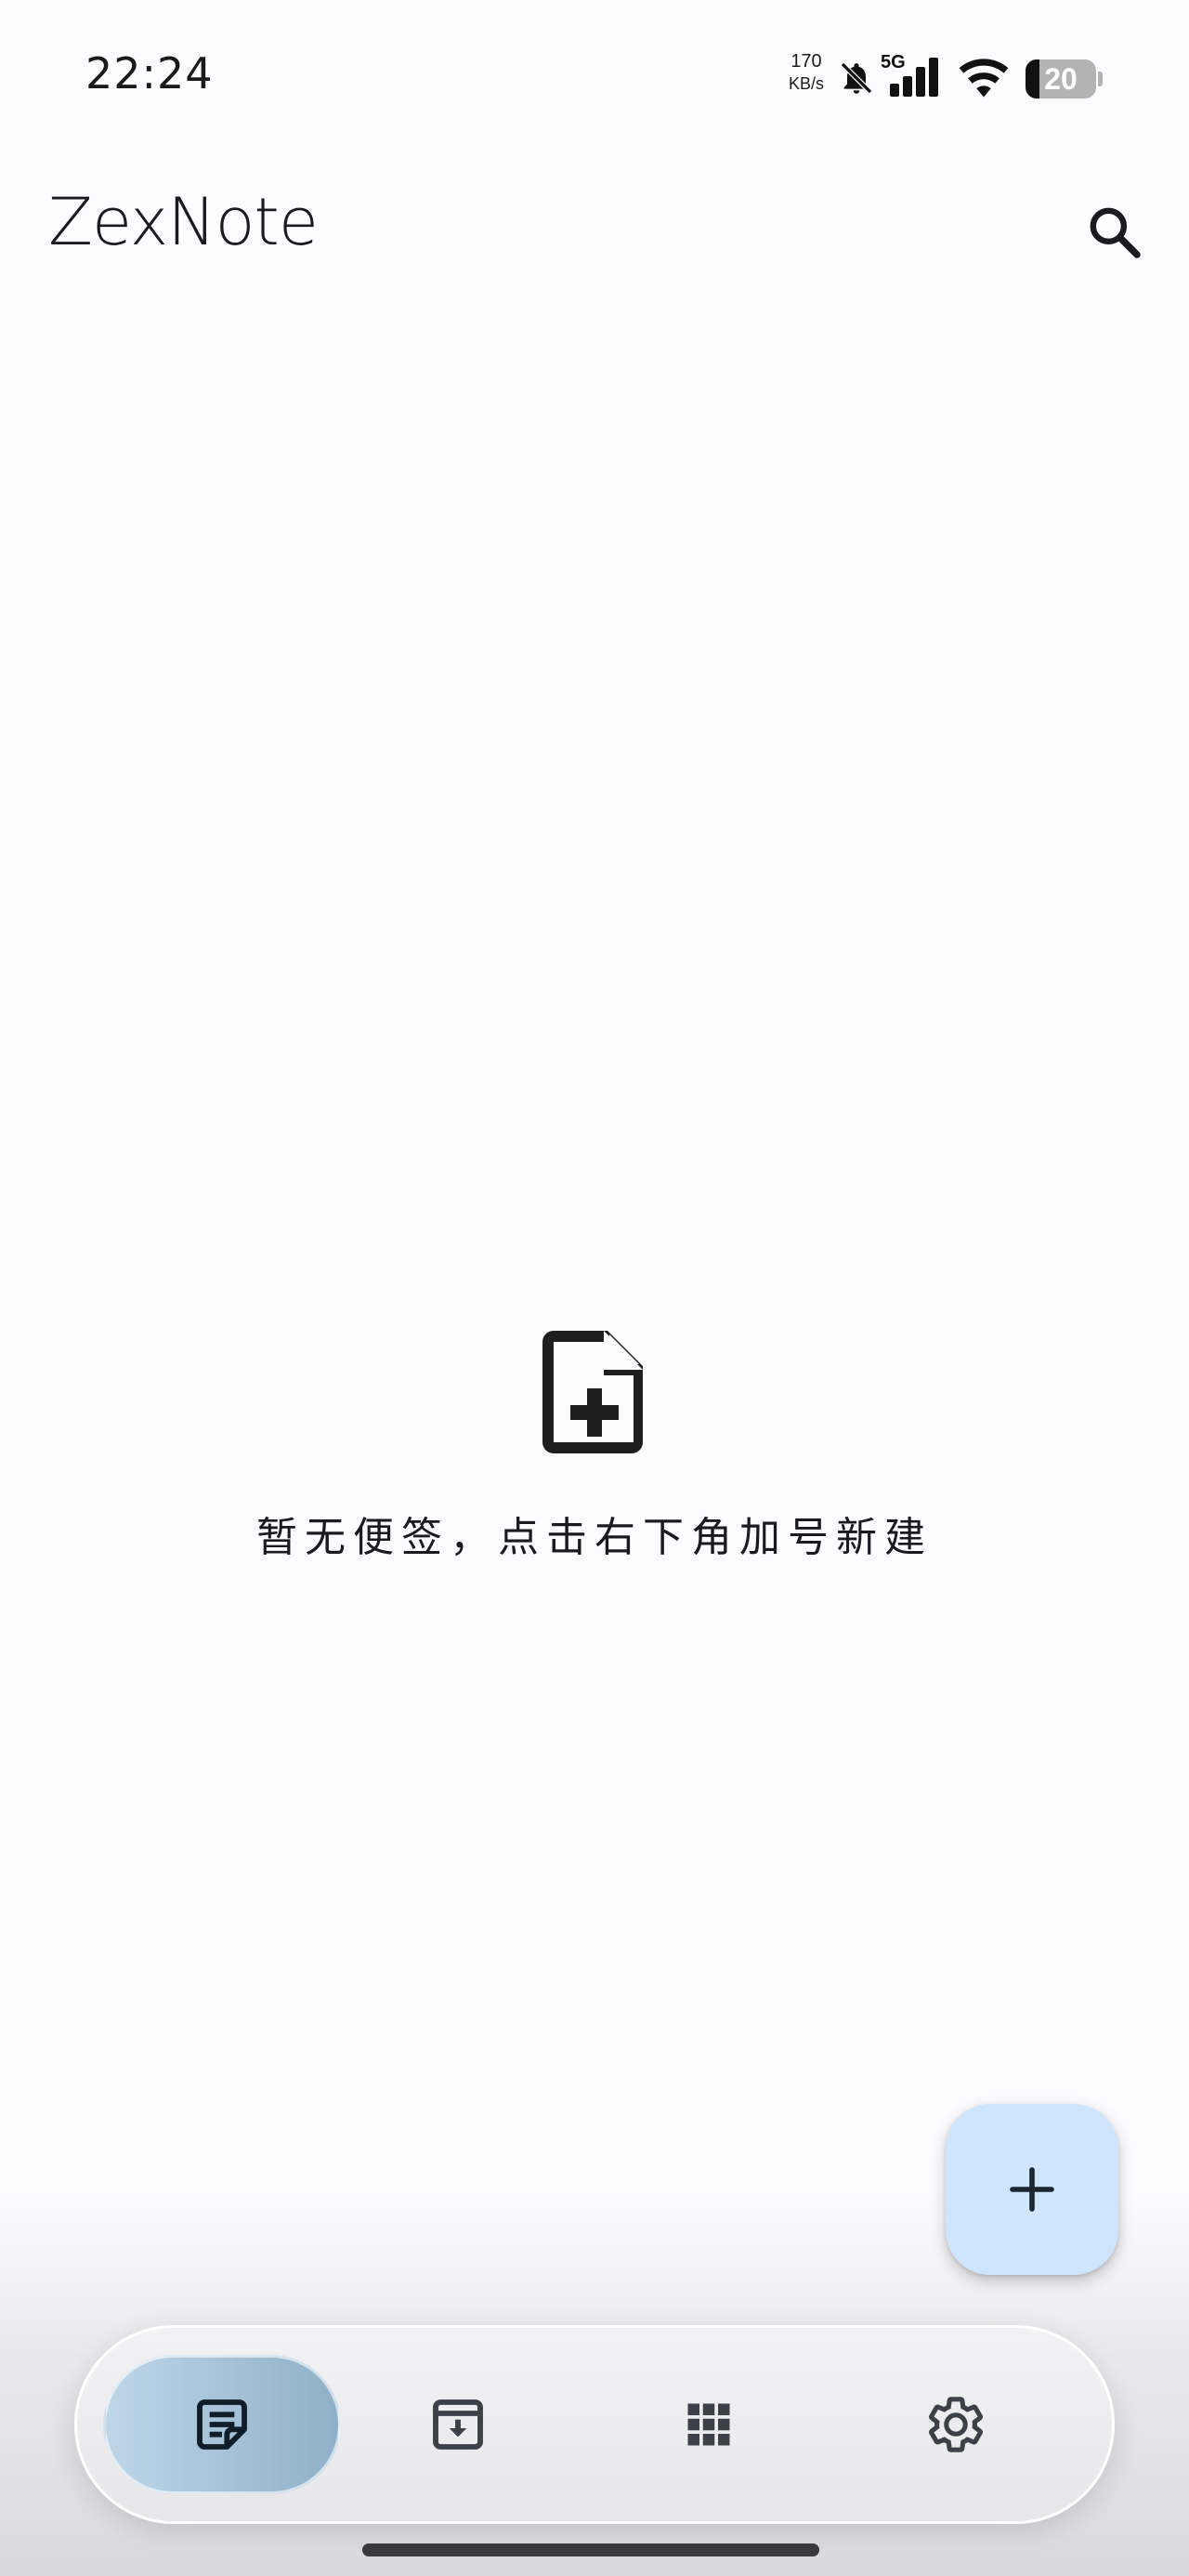 The image size is (1189, 2576). I want to click on network-type-label: 5G, so click(893, 62).